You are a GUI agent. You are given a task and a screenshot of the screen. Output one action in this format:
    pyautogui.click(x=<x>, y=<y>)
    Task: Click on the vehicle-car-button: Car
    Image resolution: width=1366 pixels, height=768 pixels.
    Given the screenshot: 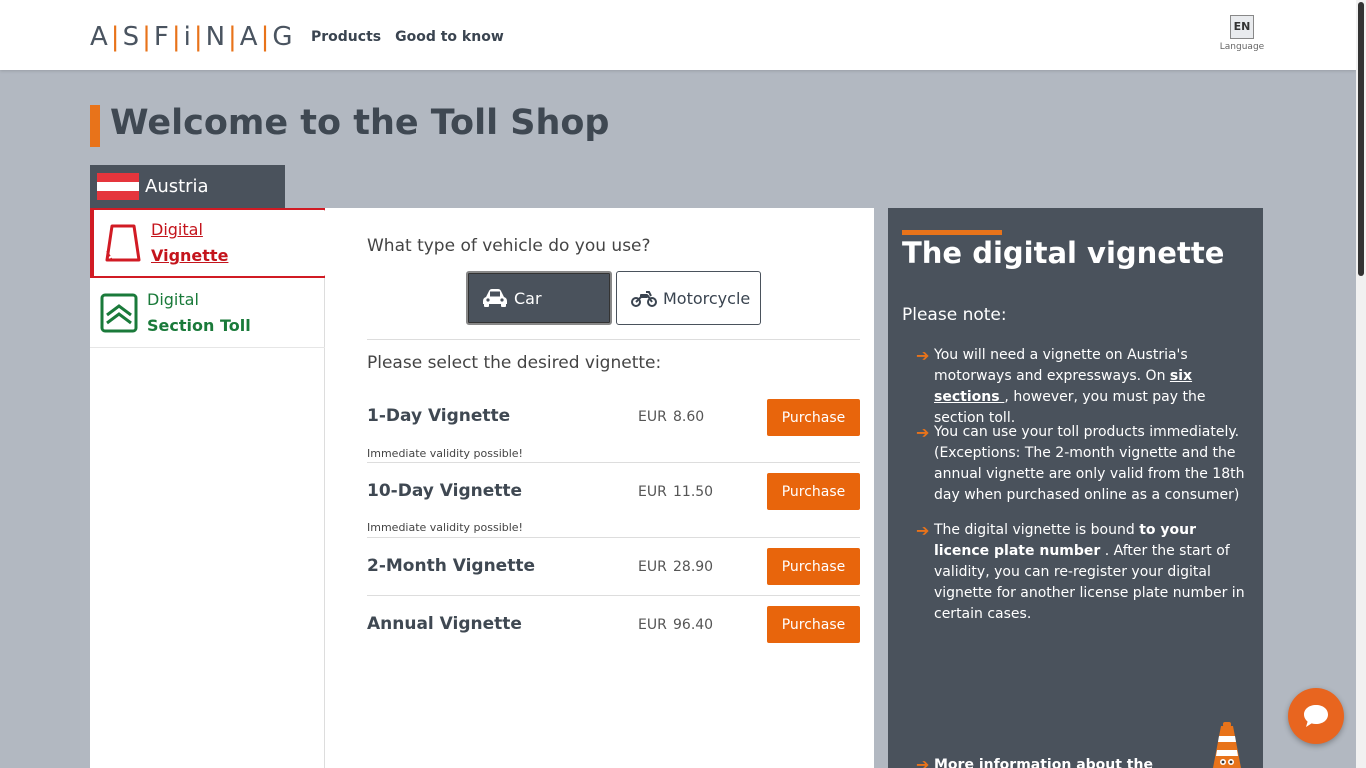 What is the action you would take?
    pyautogui.click(x=539, y=298)
    